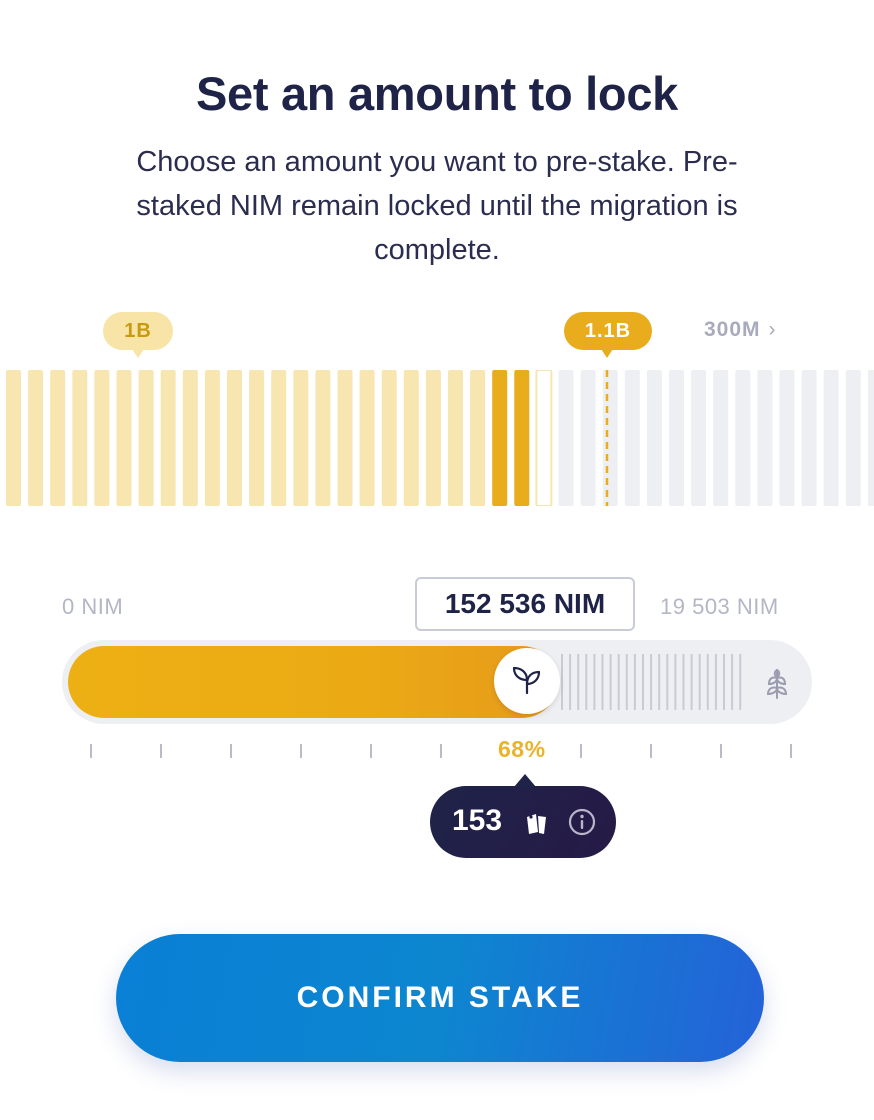  I want to click on slider-handle, so click(527, 681).